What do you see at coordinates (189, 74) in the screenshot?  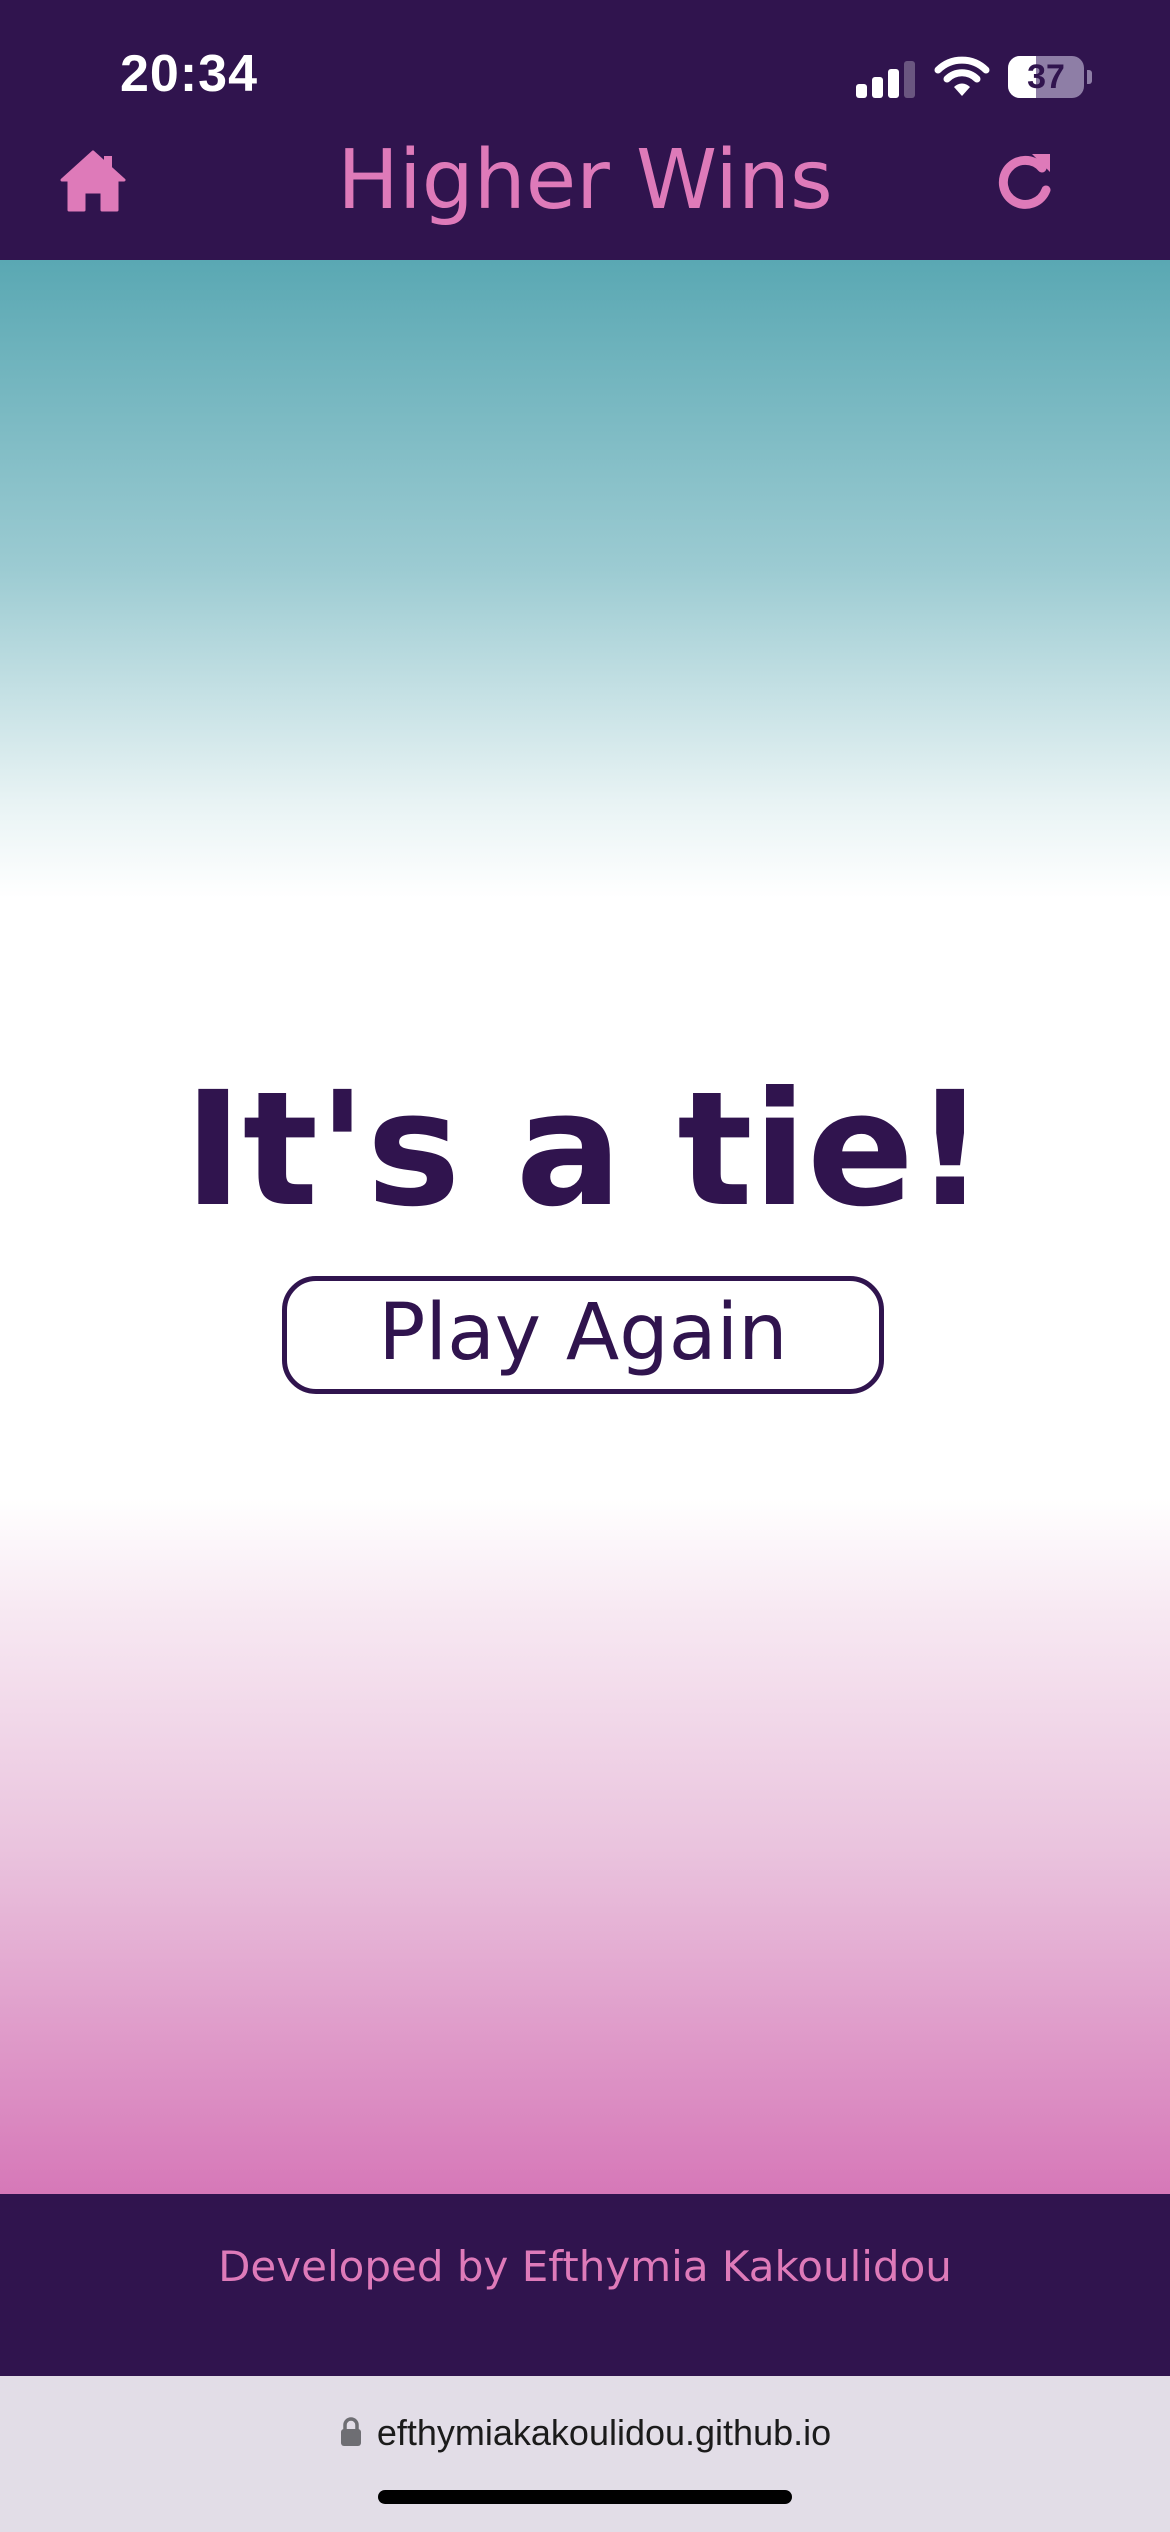 I see `status-time: 20:34` at bounding box center [189, 74].